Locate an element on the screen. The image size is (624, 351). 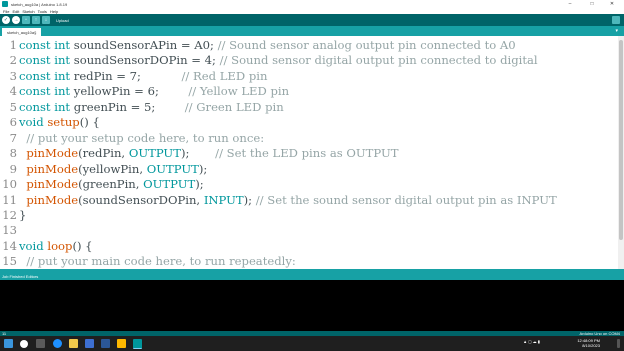
save-sketch-button: ↓ is located at coordinates (46, 20).